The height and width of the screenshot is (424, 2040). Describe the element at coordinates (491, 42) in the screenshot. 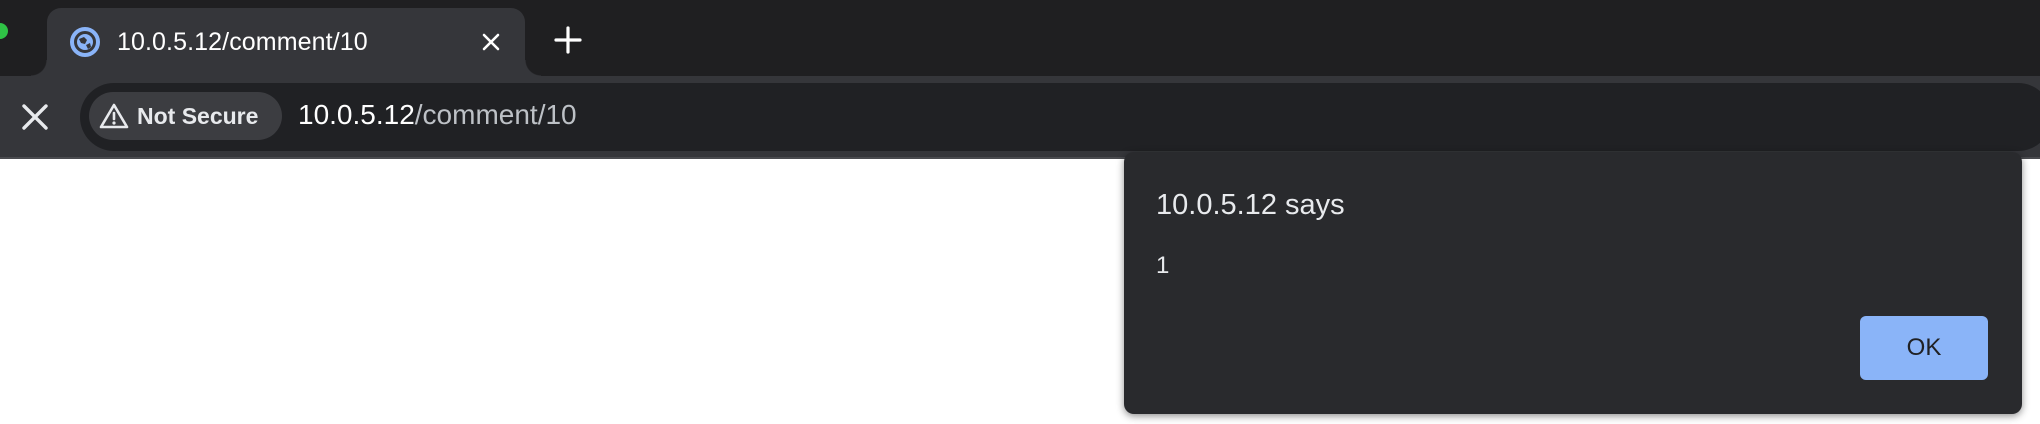

I see `tab-close-icon` at that location.